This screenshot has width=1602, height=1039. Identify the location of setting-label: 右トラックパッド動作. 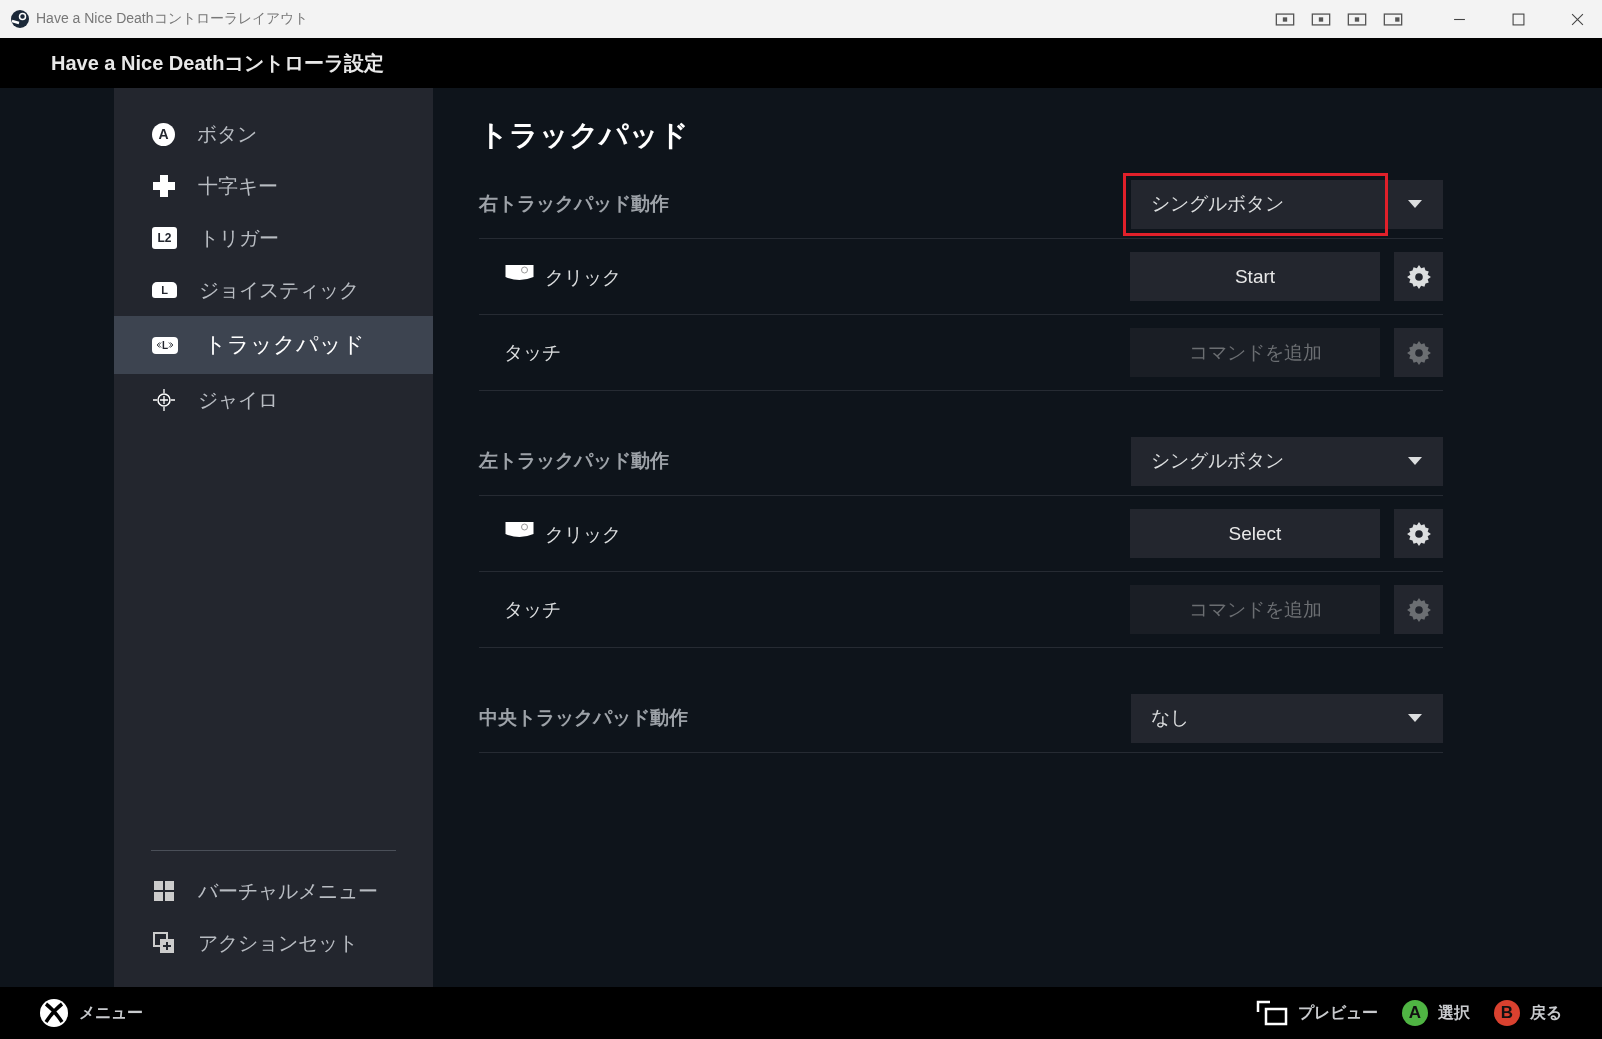
(574, 204).